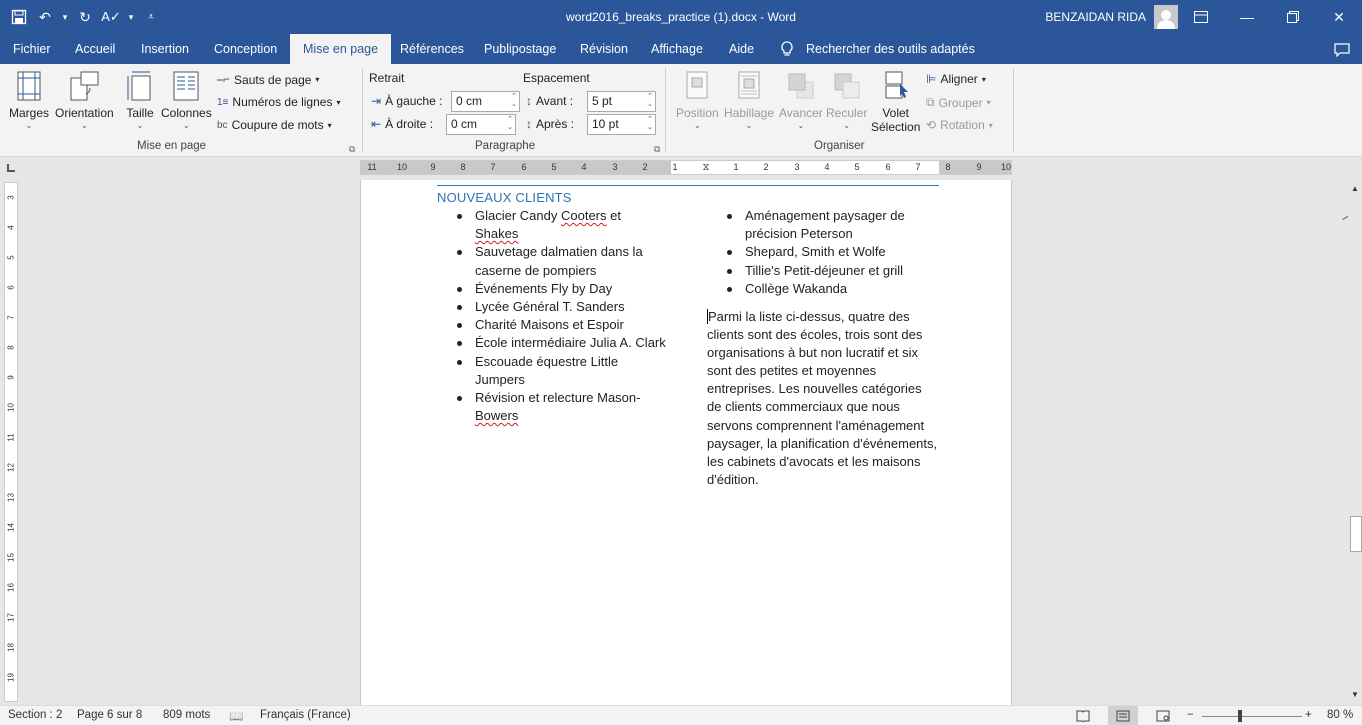 This screenshot has height=725, width=1362. What do you see at coordinates (697, 100) in the screenshot?
I see `position-button: Position ⌄` at bounding box center [697, 100].